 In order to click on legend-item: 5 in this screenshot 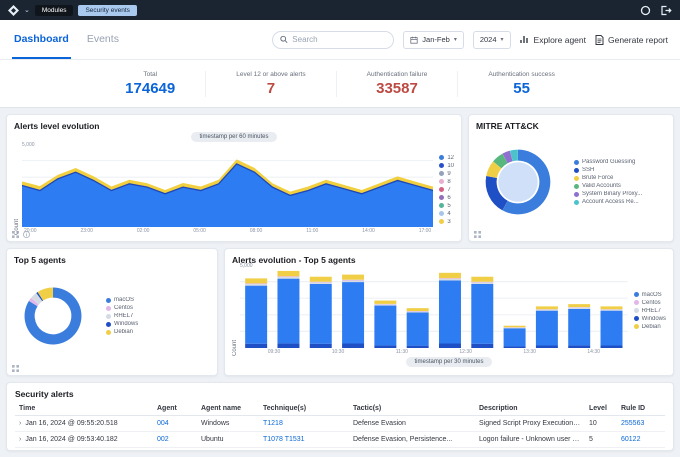, I will do `click(446, 206)`.